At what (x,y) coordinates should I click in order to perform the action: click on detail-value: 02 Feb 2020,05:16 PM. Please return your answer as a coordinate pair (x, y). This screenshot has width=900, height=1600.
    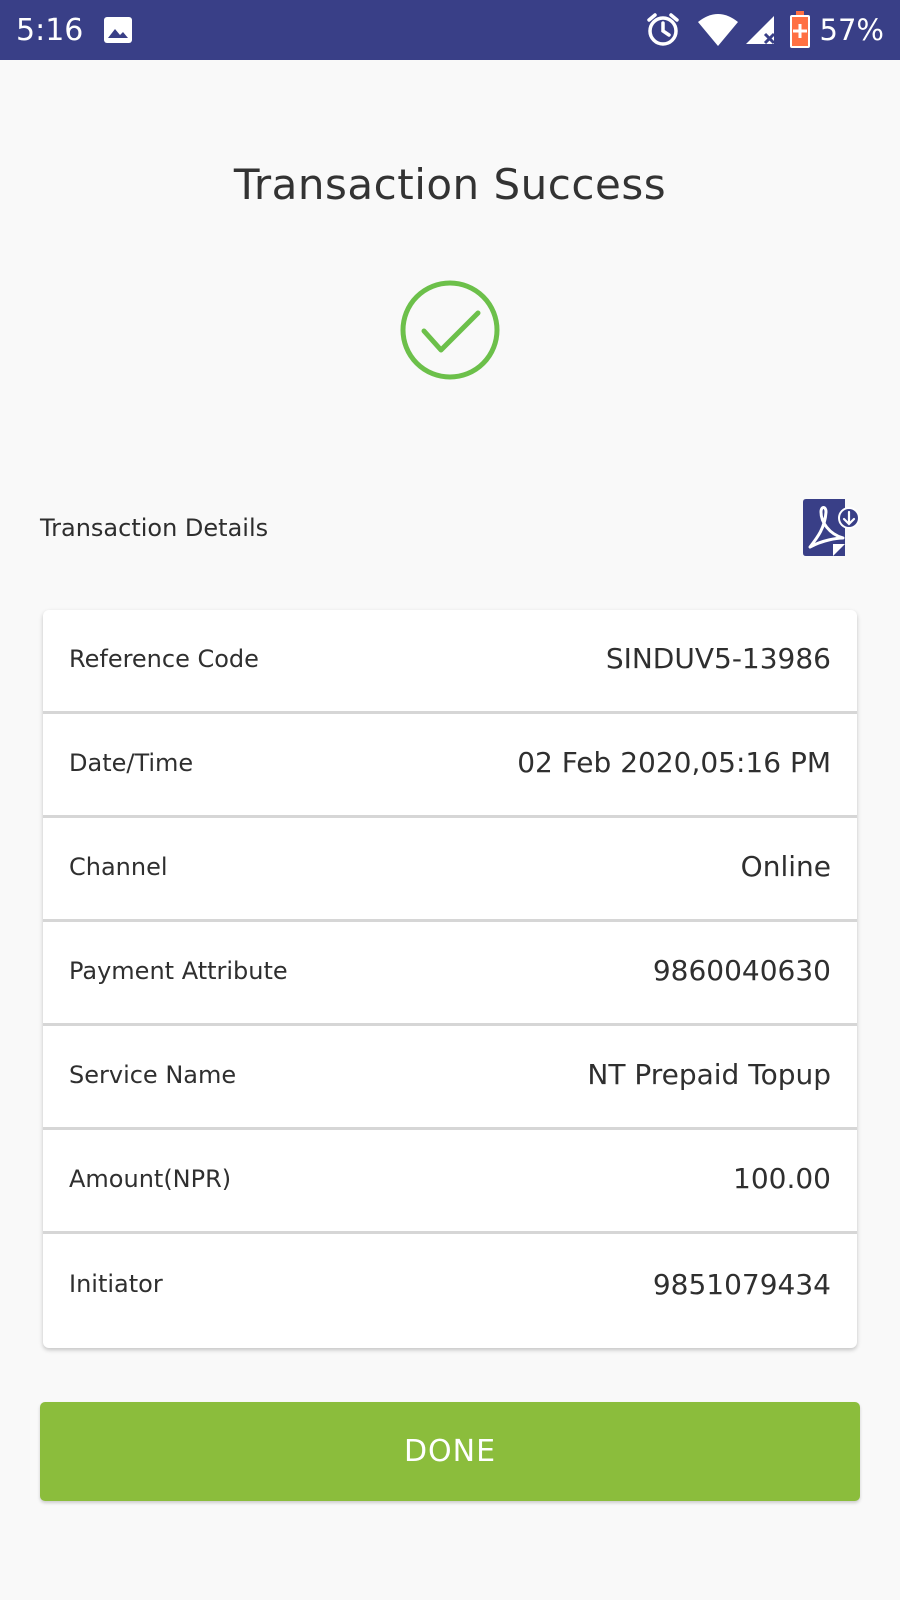
    Looking at the image, I should click on (674, 762).